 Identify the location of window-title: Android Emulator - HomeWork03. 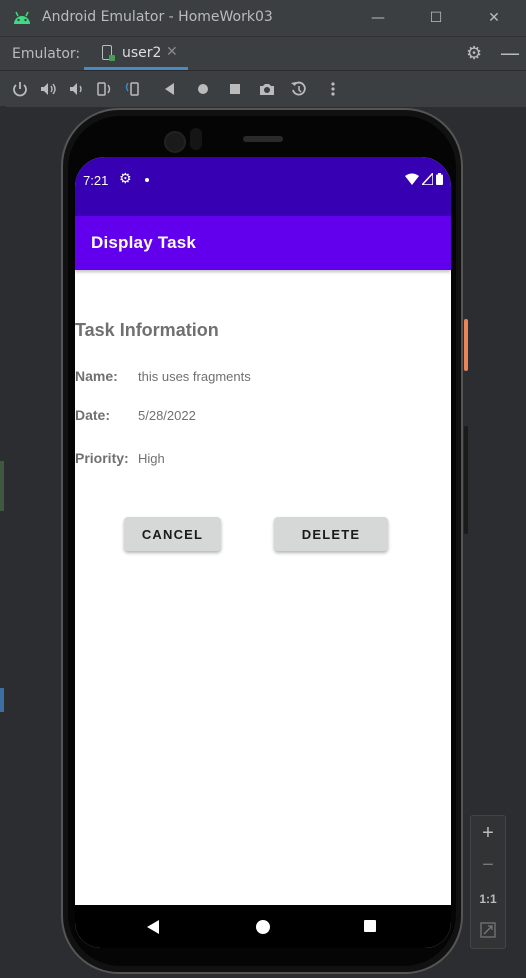
(157, 17).